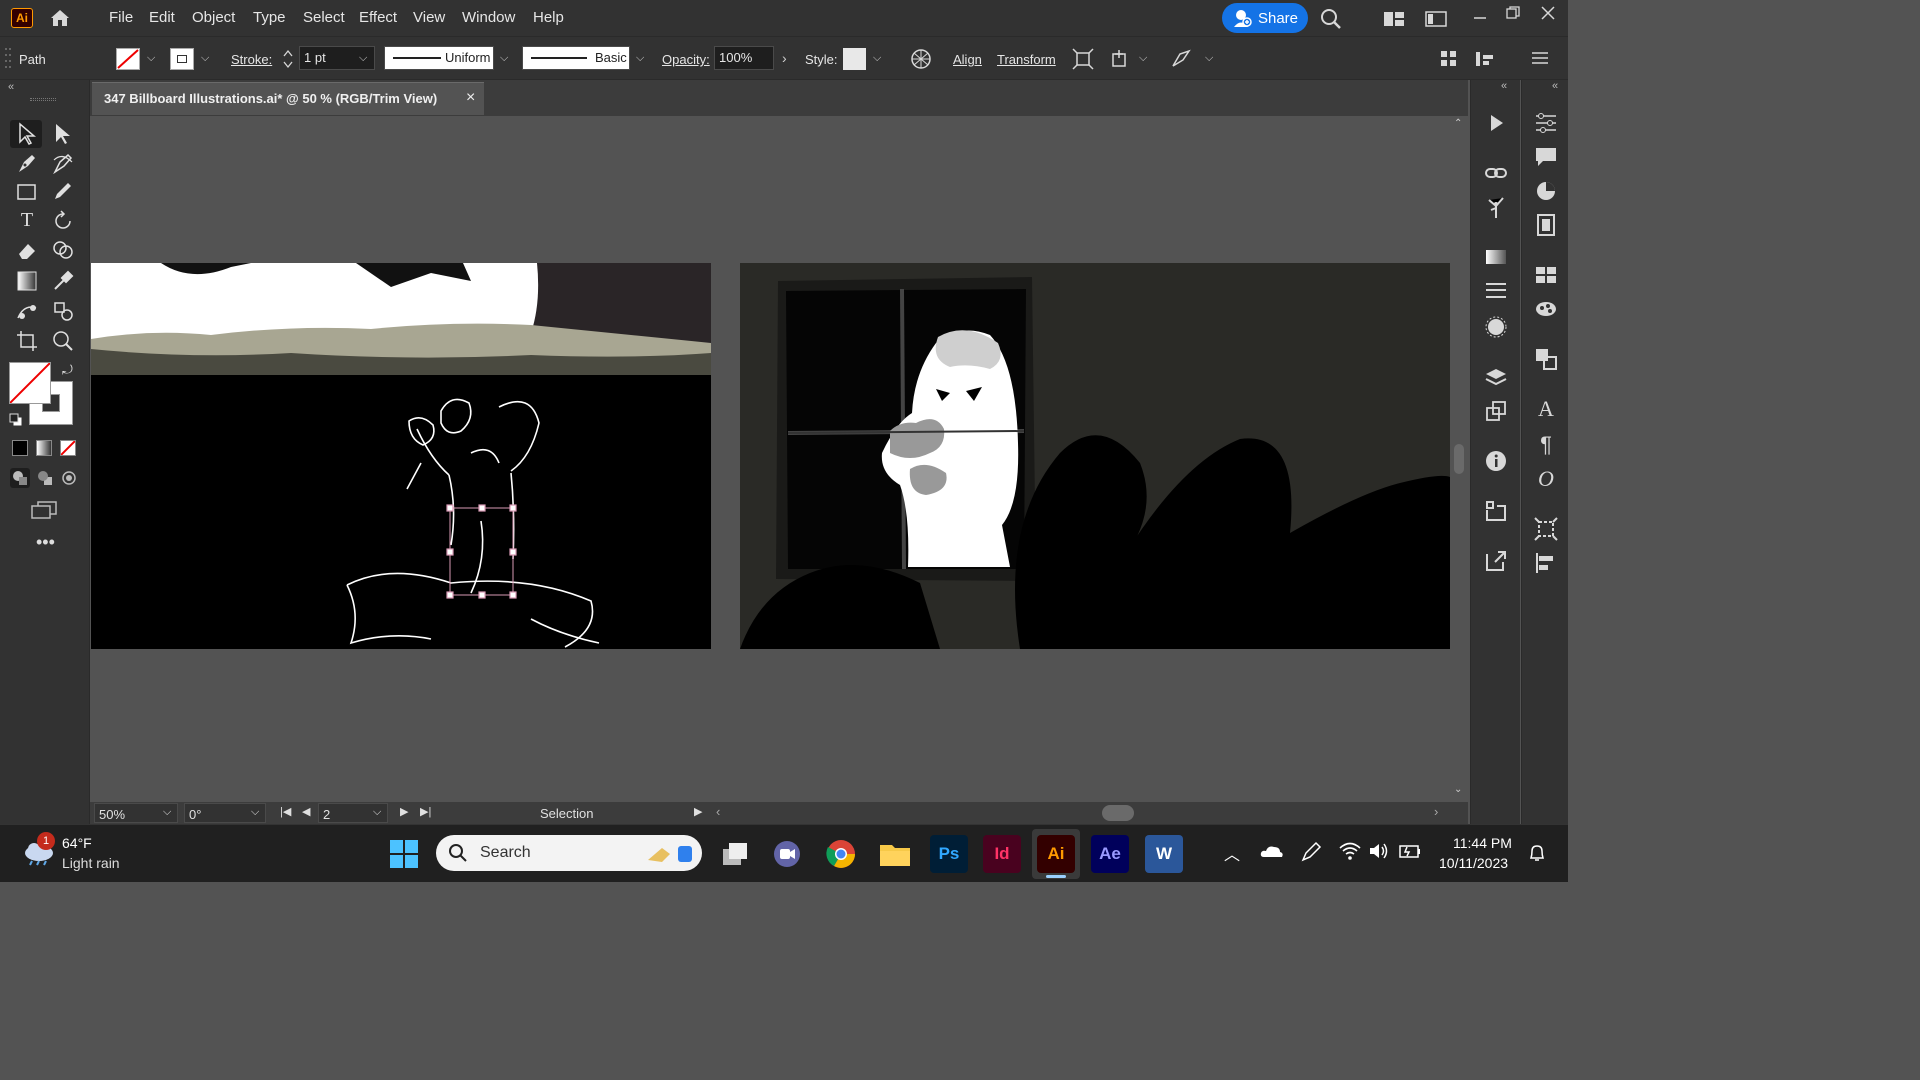  I want to click on gradient-panel-icon, so click(1496, 257).